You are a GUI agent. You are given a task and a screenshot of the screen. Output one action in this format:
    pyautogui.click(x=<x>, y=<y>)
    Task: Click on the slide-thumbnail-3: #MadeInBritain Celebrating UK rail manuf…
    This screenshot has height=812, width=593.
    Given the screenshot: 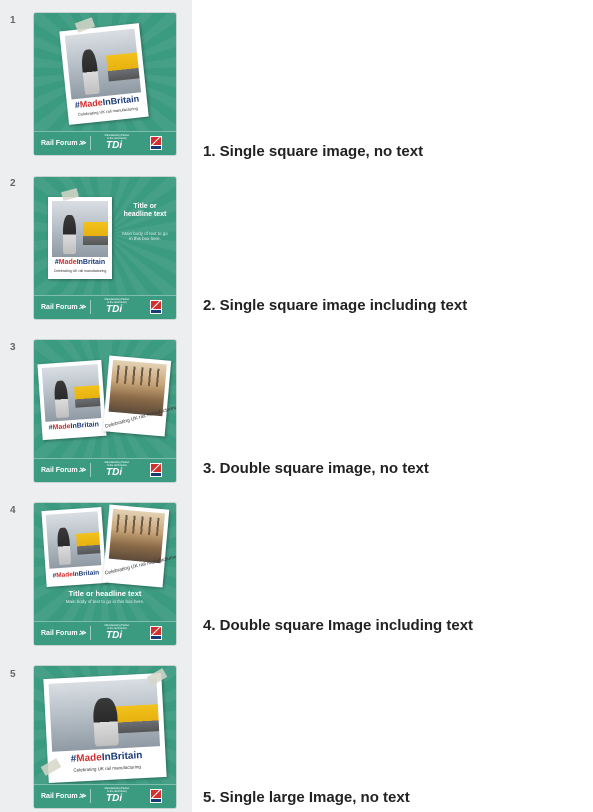 What is the action you would take?
    pyautogui.click(x=105, y=411)
    